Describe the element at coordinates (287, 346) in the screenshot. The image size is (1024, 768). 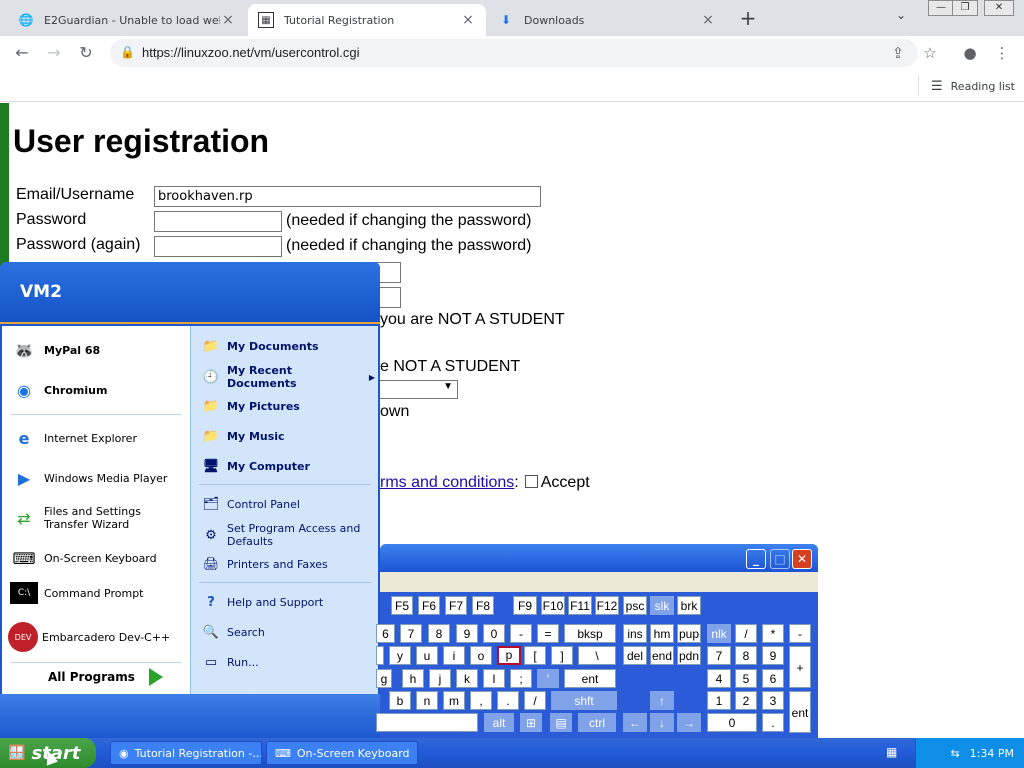
I see `start-item-my-documents: 📁 My Documents` at that location.